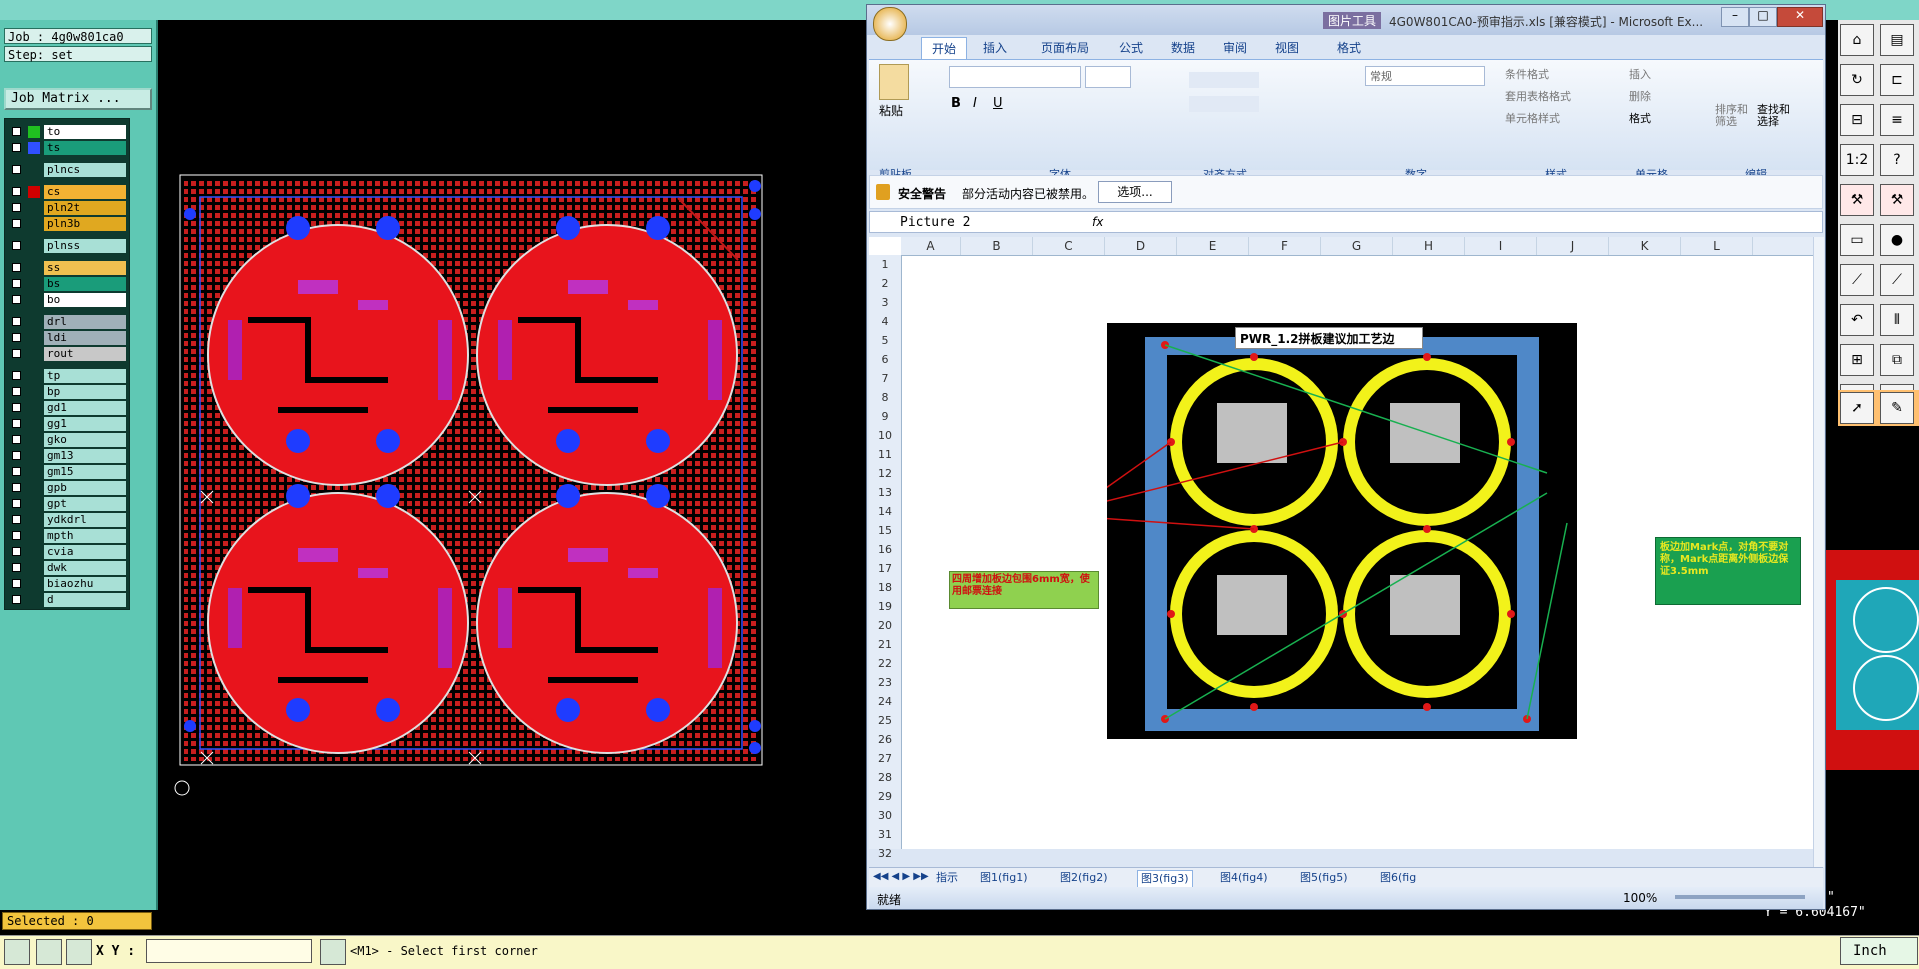  Describe the element at coordinates (17, 952) in the screenshot. I see `select-tool-icon` at that location.